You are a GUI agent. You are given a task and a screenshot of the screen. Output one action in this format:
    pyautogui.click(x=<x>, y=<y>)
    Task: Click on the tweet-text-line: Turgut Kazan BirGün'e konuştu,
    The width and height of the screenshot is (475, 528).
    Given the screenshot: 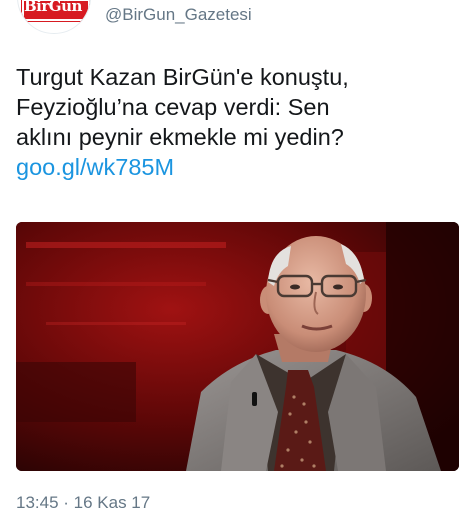 What is the action you would take?
    pyautogui.click(x=182, y=77)
    